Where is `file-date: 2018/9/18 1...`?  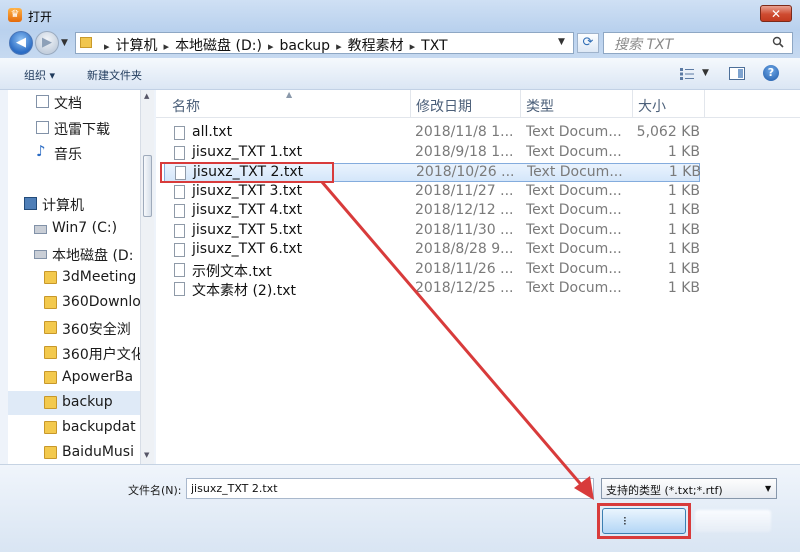
file-date: 2018/9/18 1... is located at coordinates (464, 151).